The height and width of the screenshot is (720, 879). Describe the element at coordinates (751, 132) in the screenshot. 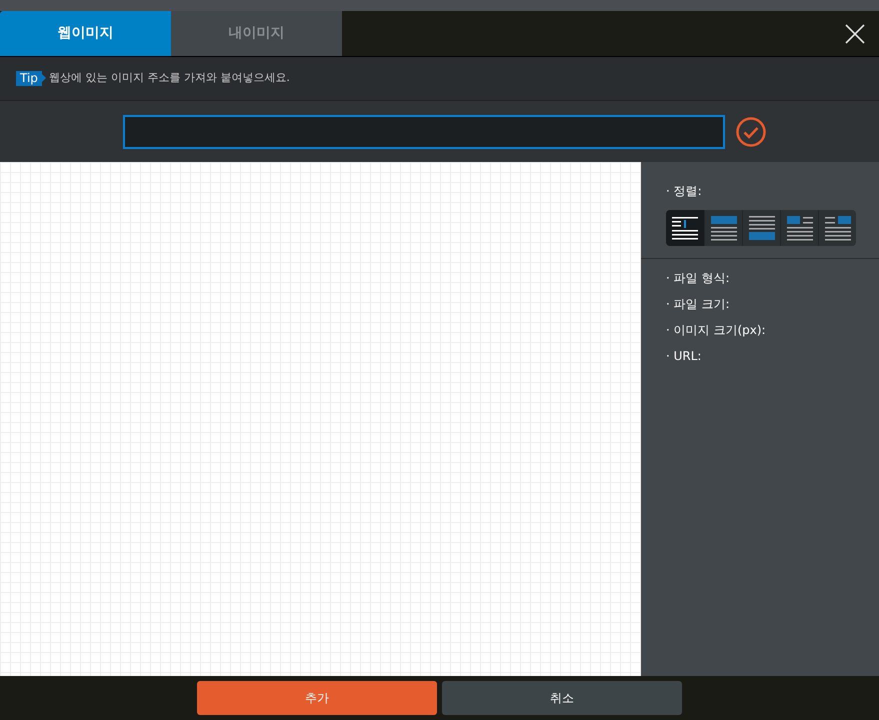

I see `check-circle-icon` at that location.